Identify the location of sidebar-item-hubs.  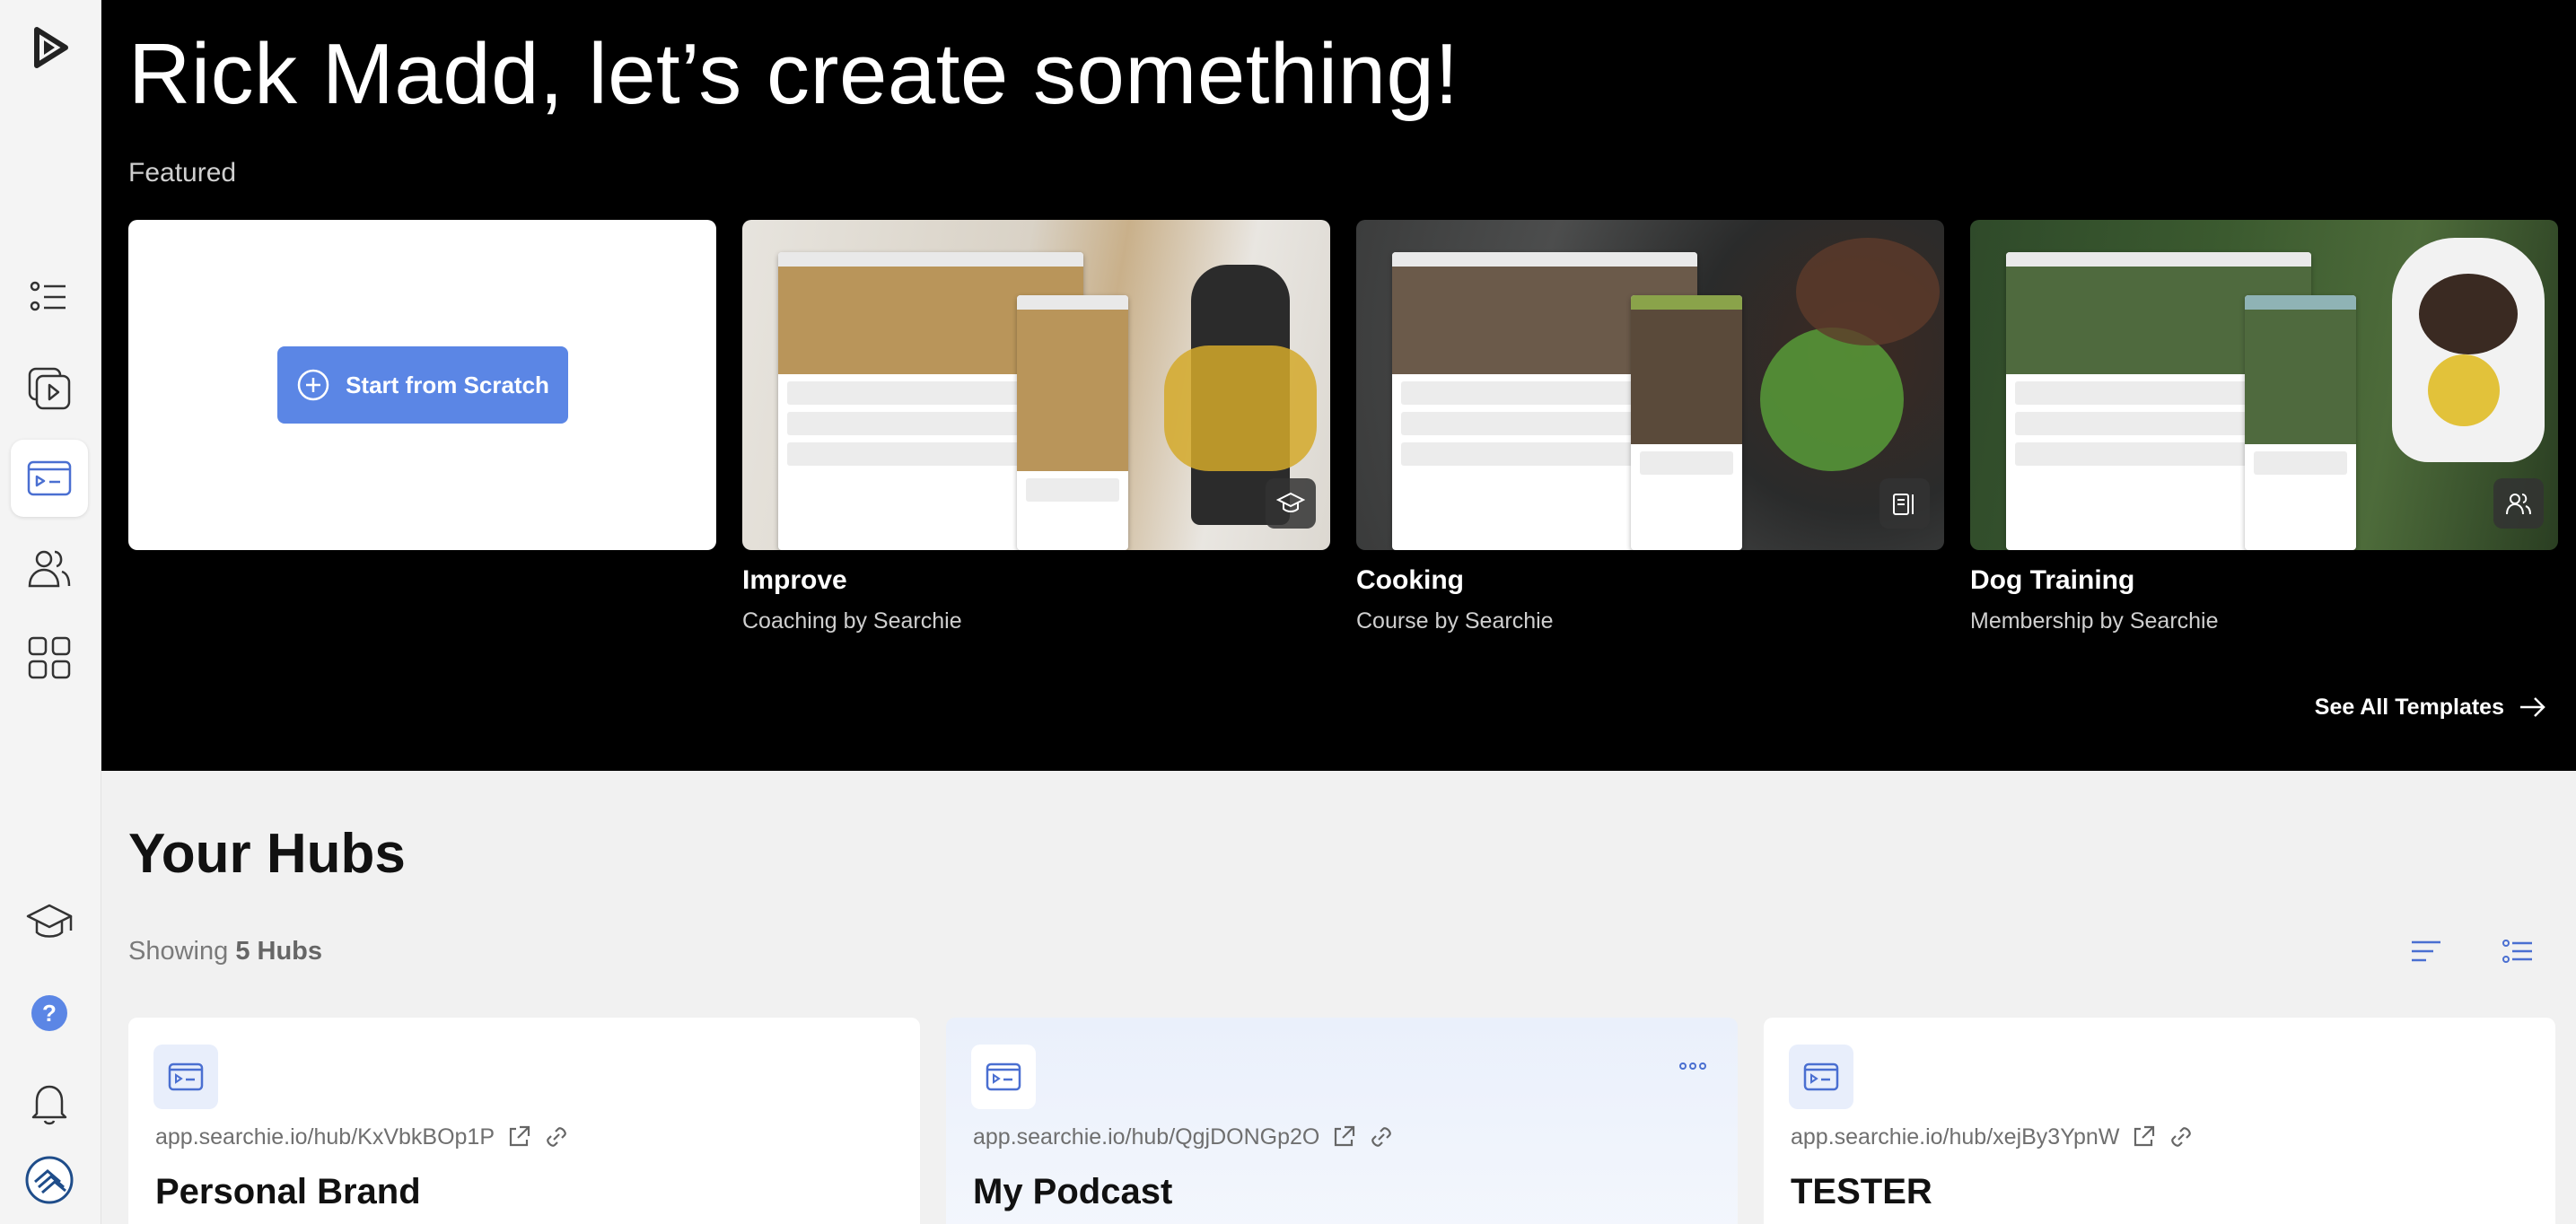
(49, 478).